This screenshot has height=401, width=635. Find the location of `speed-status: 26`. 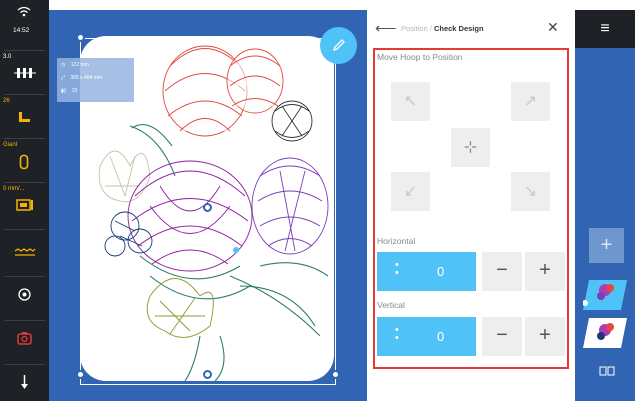

speed-status: 26 is located at coordinates (24, 116).